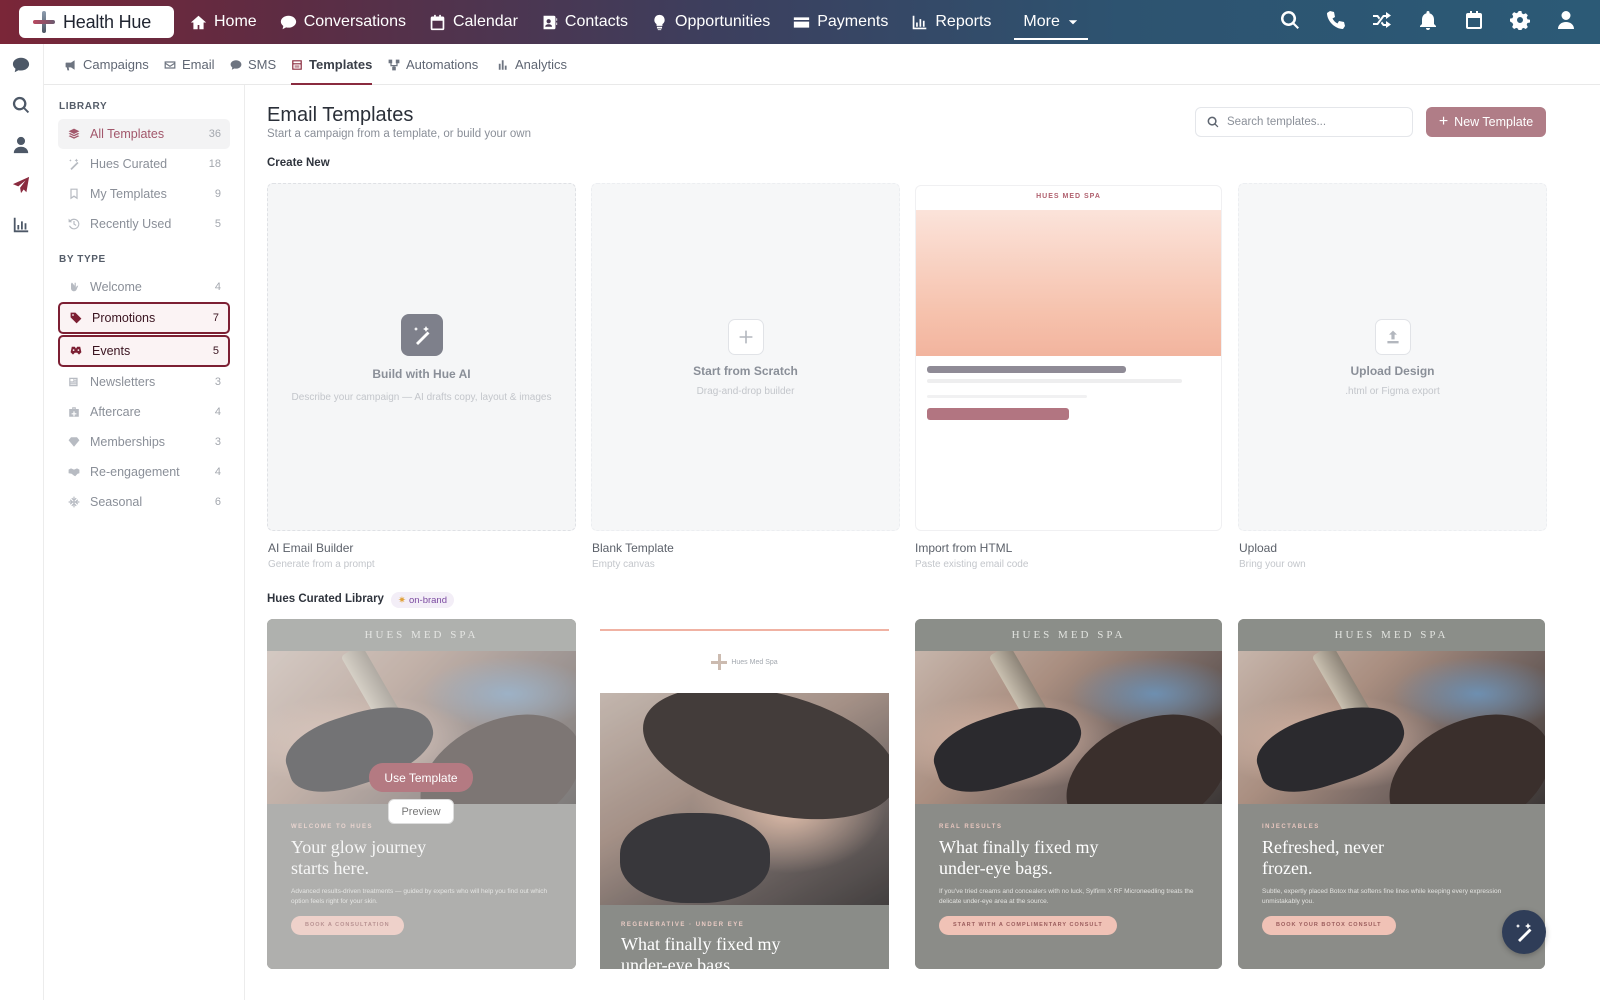 The width and height of the screenshot is (1600, 1000). I want to click on layers-icon, so click(74, 134).